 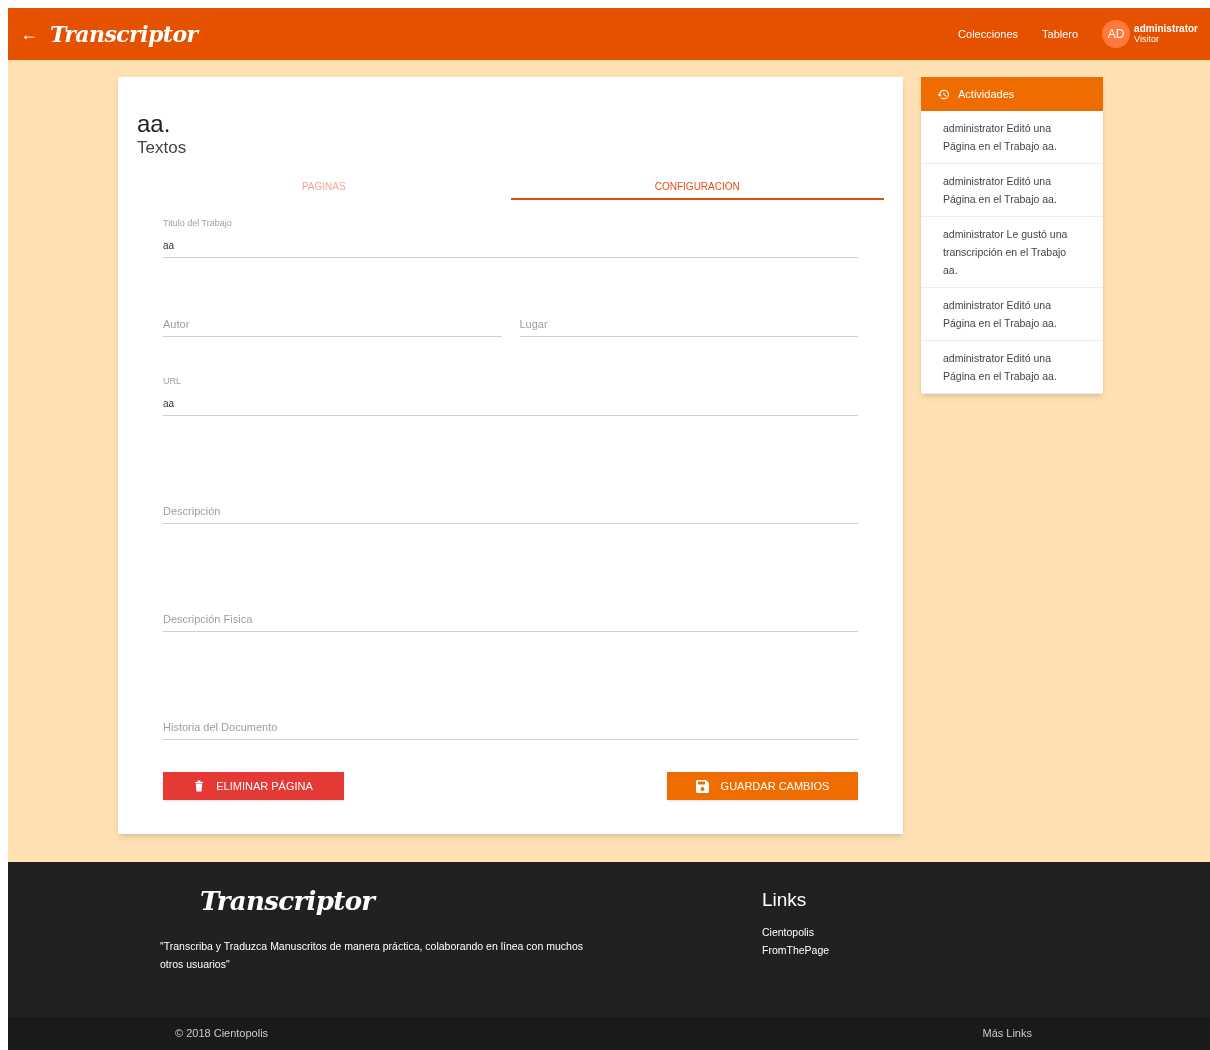 What do you see at coordinates (510, 619) in the screenshot?
I see `text-field: Descripción Fisica` at bounding box center [510, 619].